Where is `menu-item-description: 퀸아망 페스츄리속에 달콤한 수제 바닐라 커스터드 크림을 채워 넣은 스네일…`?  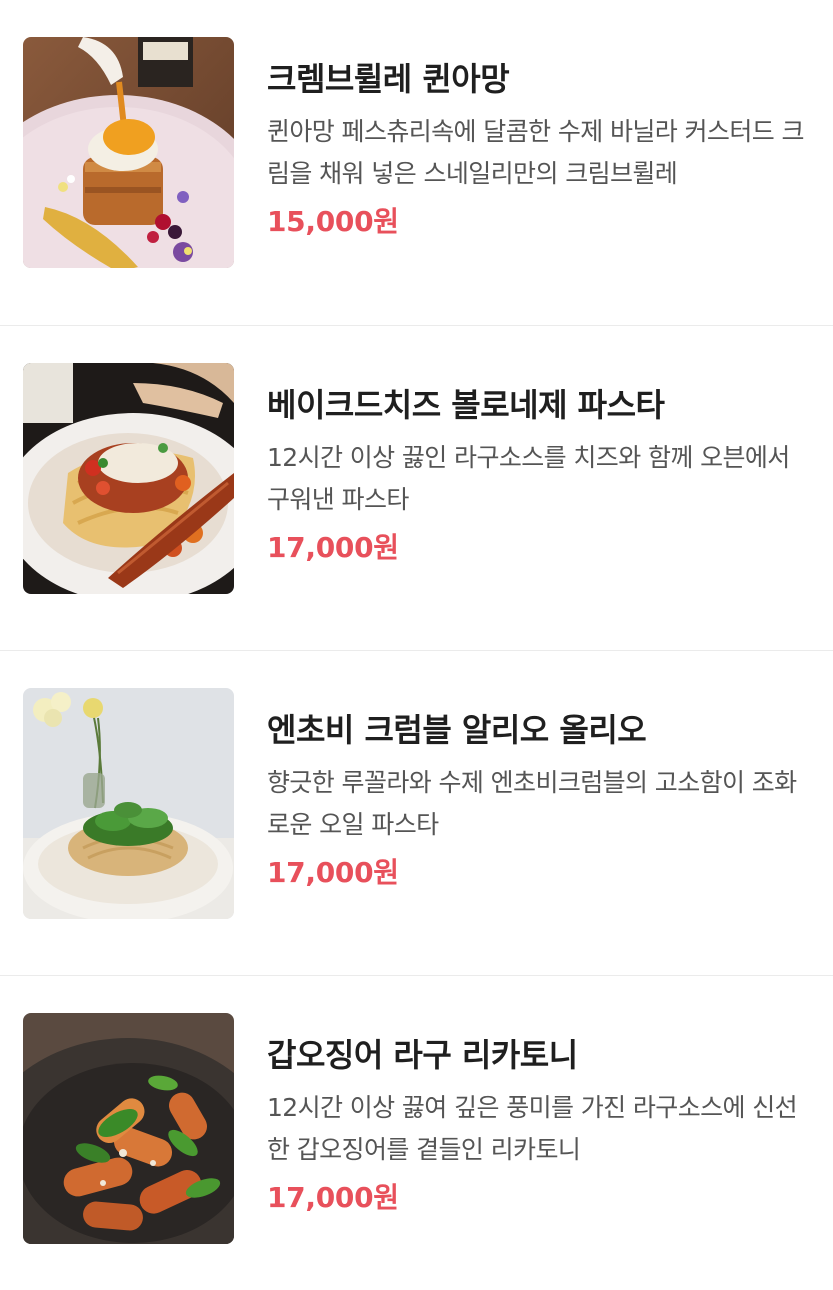
menu-item-description: 퀸아망 페스츄리속에 달콤한 수제 바닐라 커스터드 크림을 채워 넣은 스네일… is located at coordinates (535, 152).